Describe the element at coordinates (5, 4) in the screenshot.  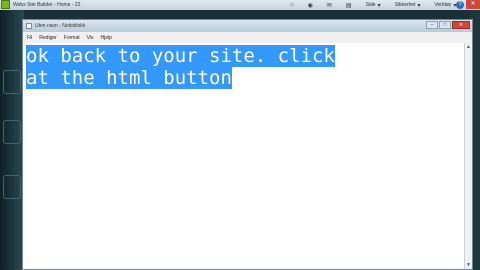
I see `app-icon` at that location.